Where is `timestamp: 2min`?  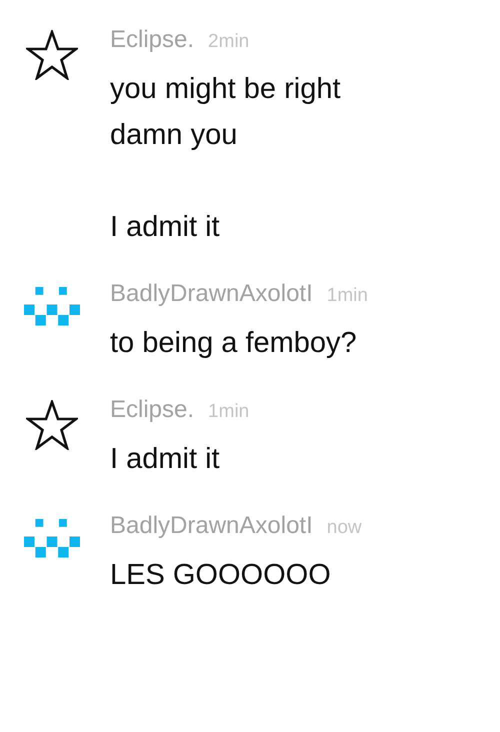 timestamp: 2min is located at coordinates (229, 42).